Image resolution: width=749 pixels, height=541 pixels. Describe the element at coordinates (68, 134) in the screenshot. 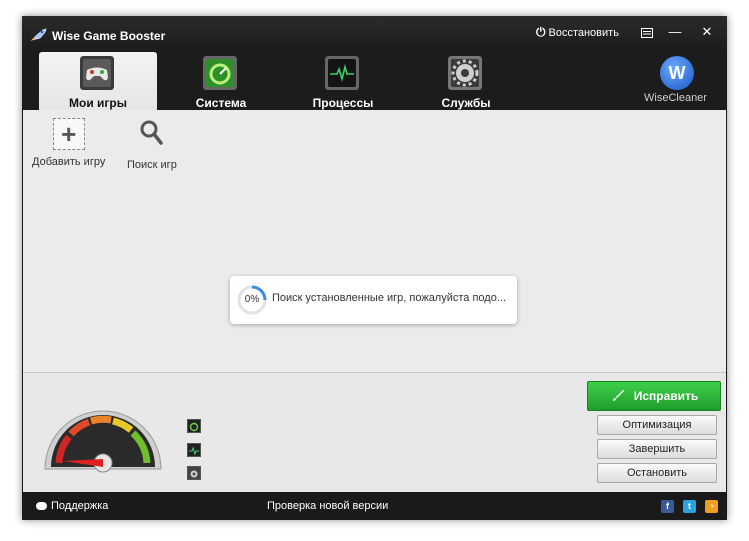

I see `add-icon: +` at that location.